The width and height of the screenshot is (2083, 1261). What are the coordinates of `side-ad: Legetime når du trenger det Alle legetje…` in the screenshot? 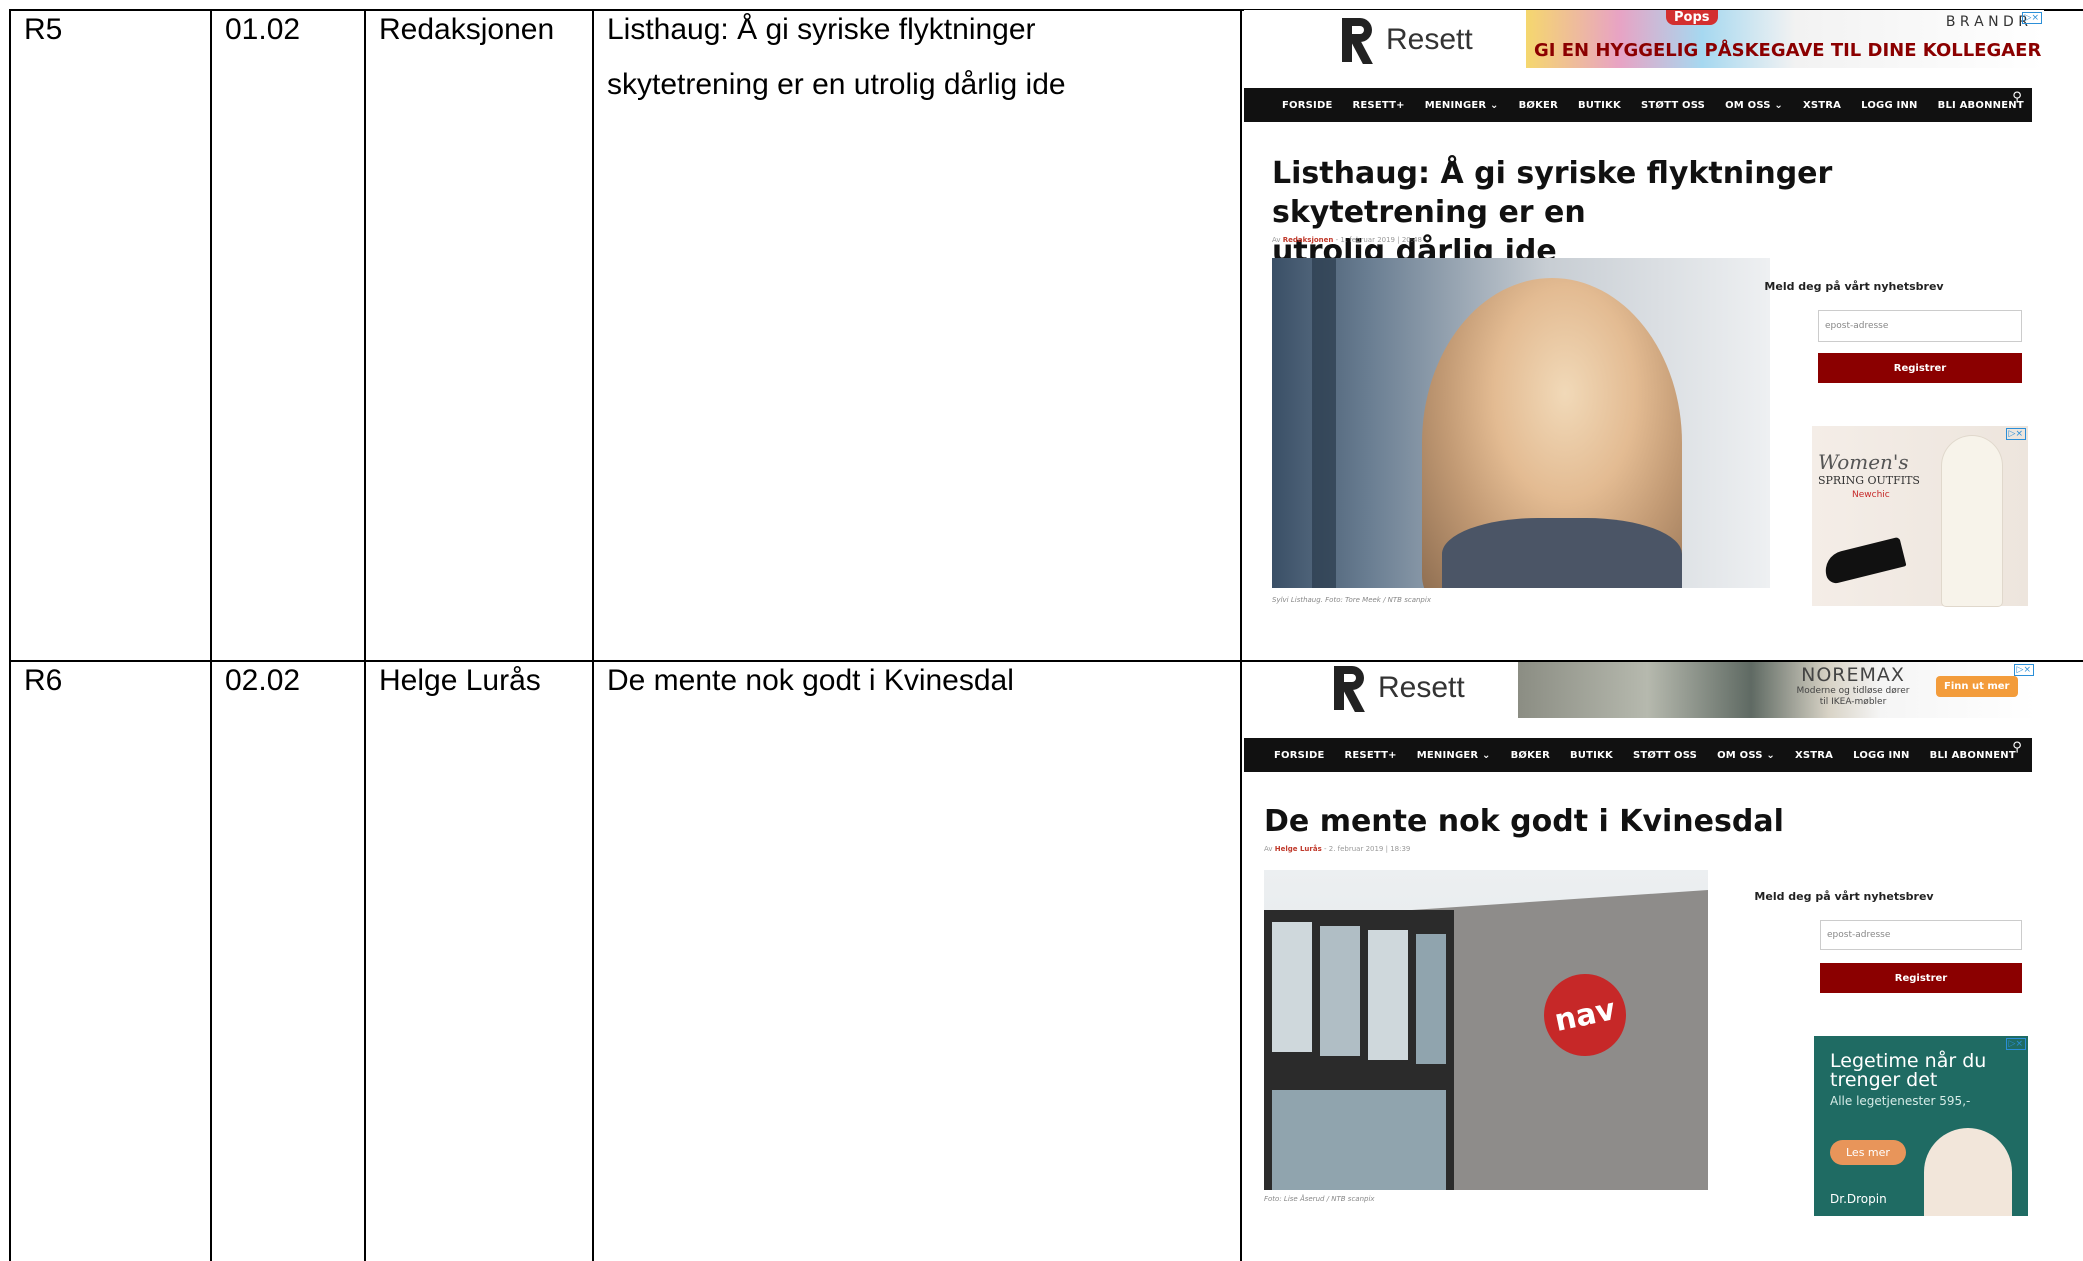 It's located at (1921, 1126).